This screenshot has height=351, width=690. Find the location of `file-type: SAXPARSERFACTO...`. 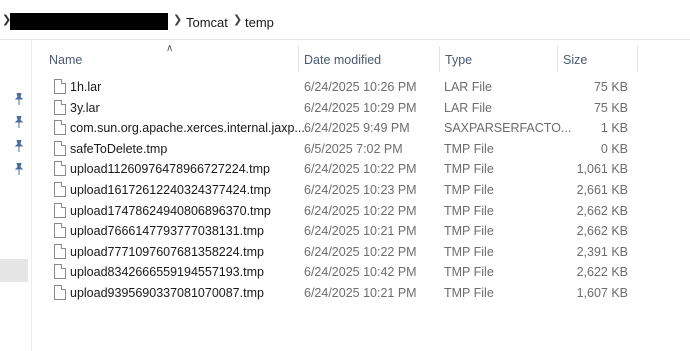

file-type: SAXPARSERFACTO... is located at coordinates (508, 128).